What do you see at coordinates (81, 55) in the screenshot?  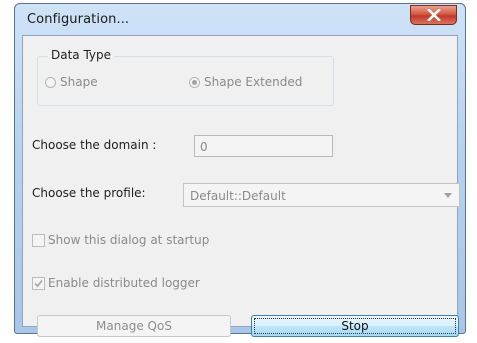 I see `data-type-legend: Data Type` at bounding box center [81, 55].